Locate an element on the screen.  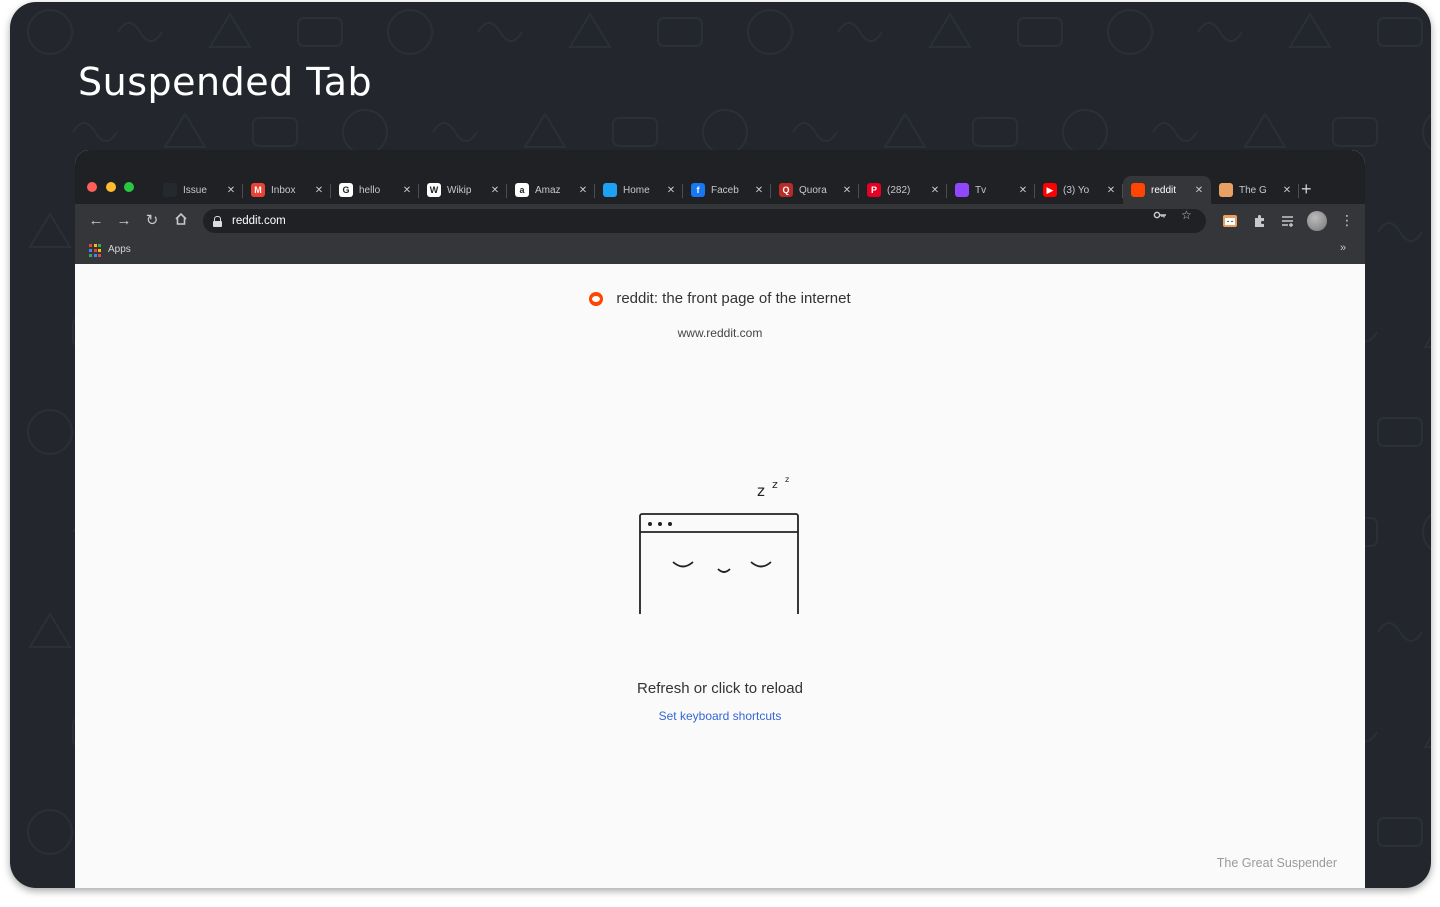
tab-label: hello is located at coordinates (370, 190).